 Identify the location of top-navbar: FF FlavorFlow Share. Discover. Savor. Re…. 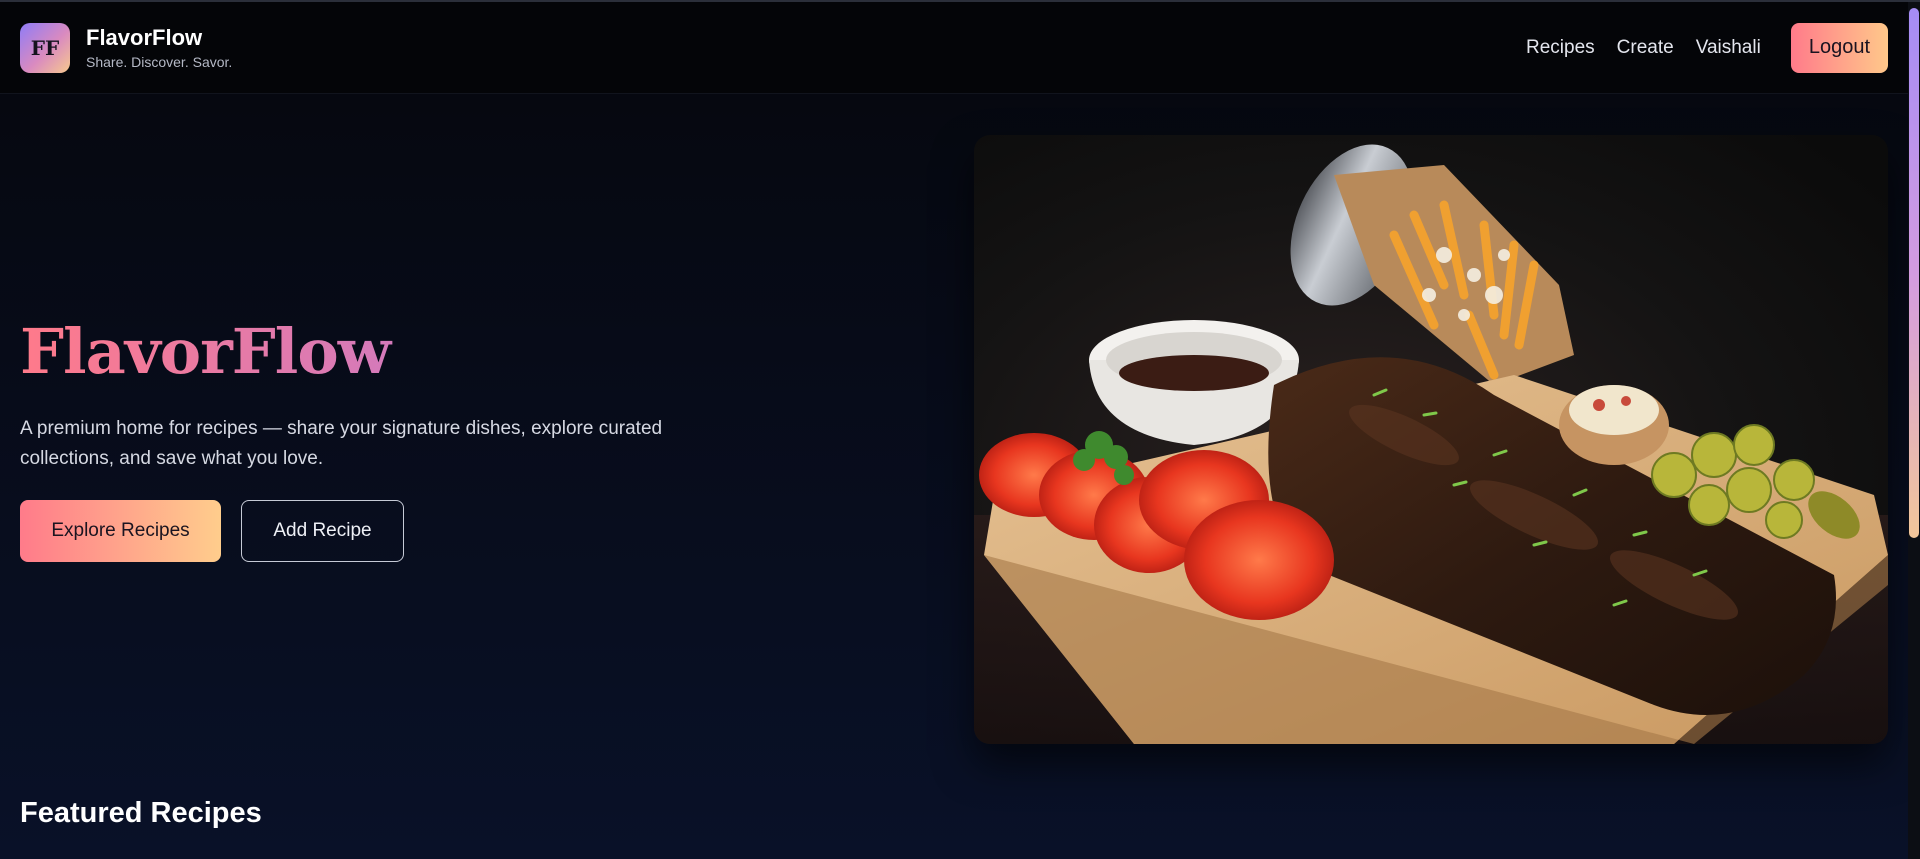
(954, 48).